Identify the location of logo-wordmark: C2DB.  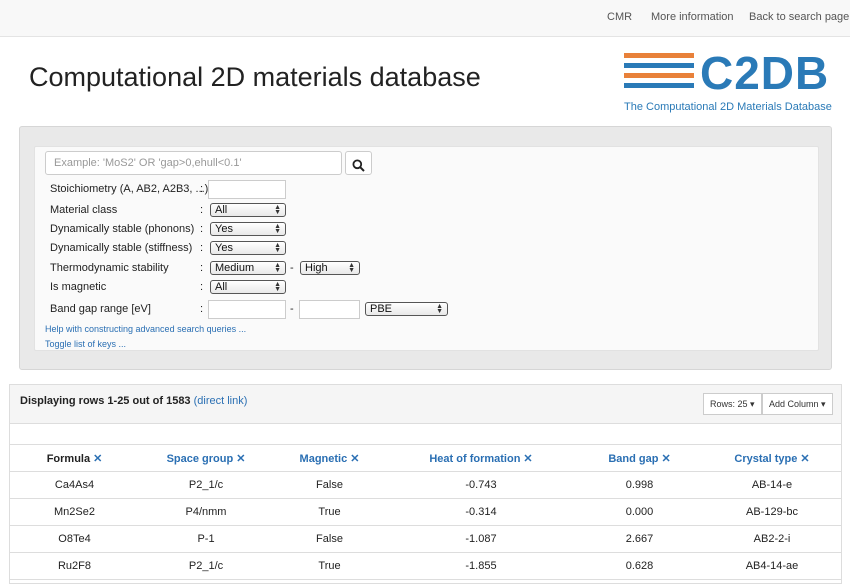
(765, 73).